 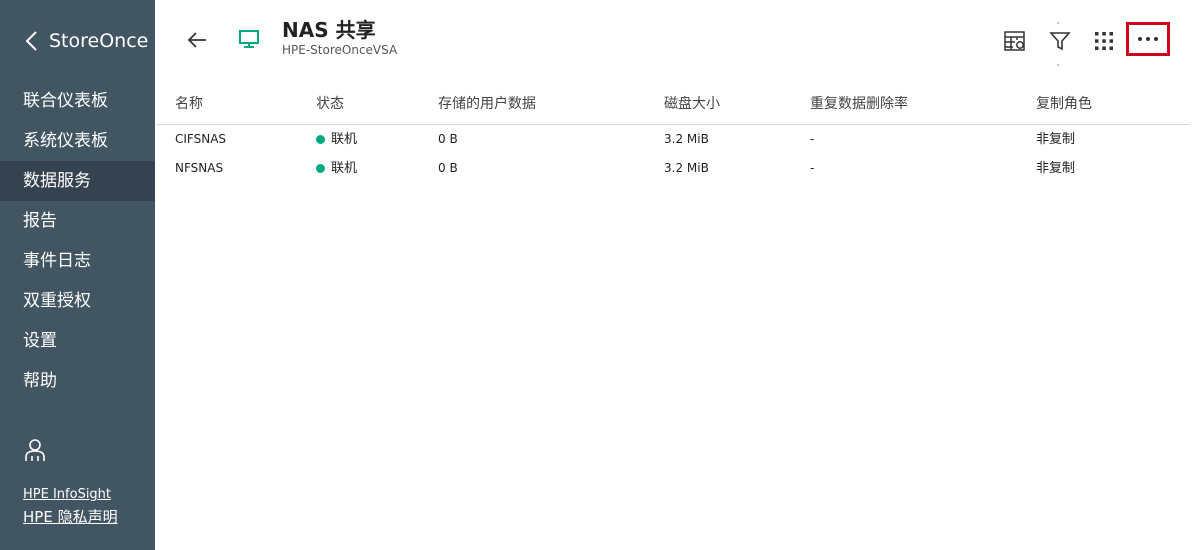 I want to click on infosight-link: HPE InfoSight, so click(x=70, y=495).